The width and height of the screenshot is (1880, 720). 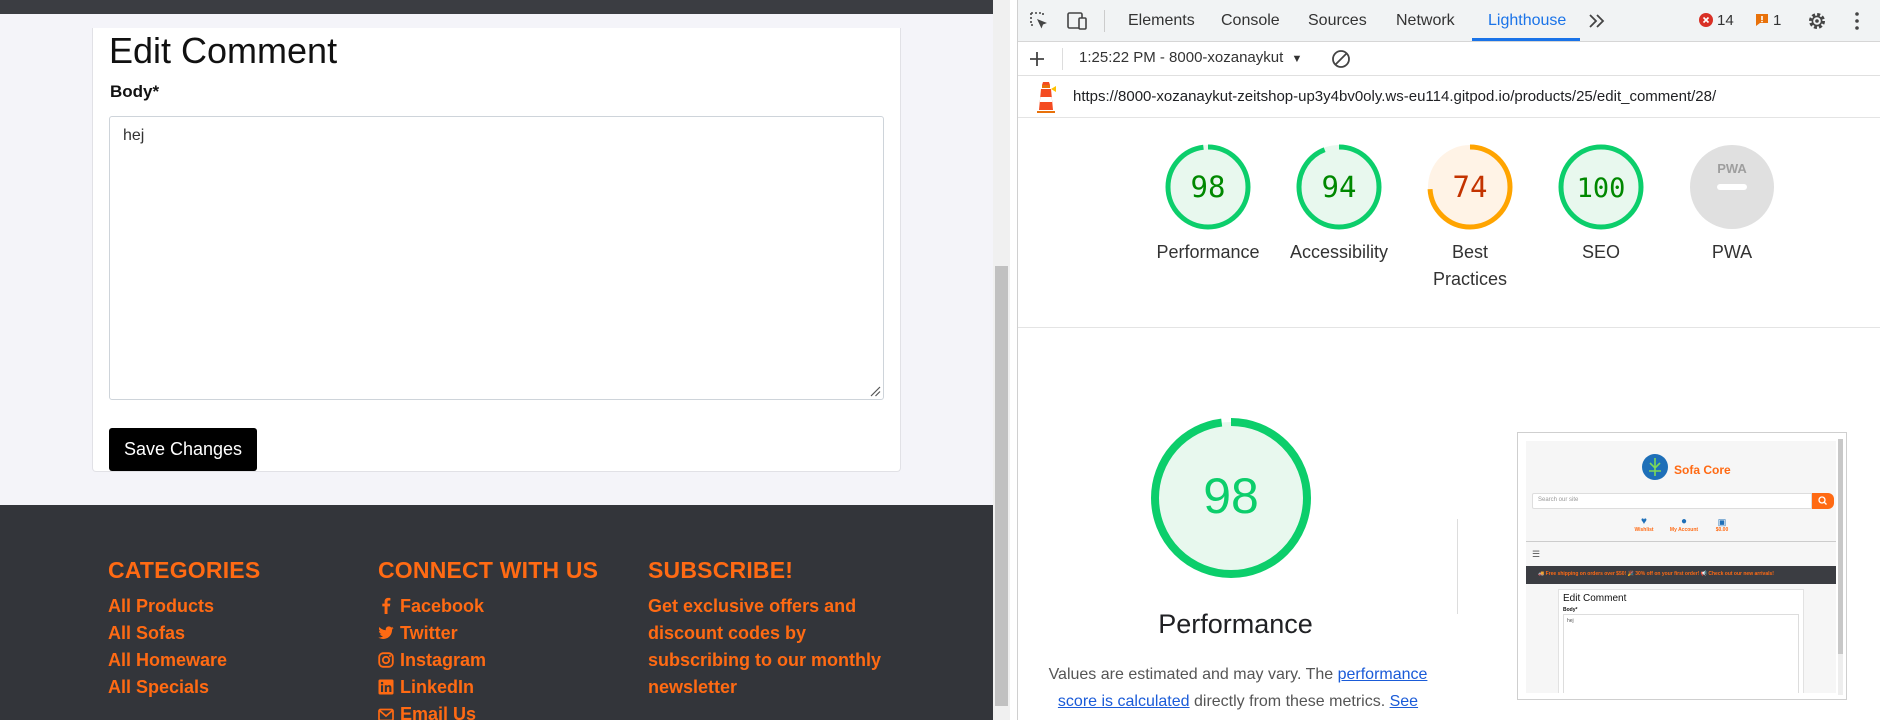 What do you see at coordinates (183, 449) in the screenshot?
I see `save-changes-button: Save Changes` at bounding box center [183, 449].